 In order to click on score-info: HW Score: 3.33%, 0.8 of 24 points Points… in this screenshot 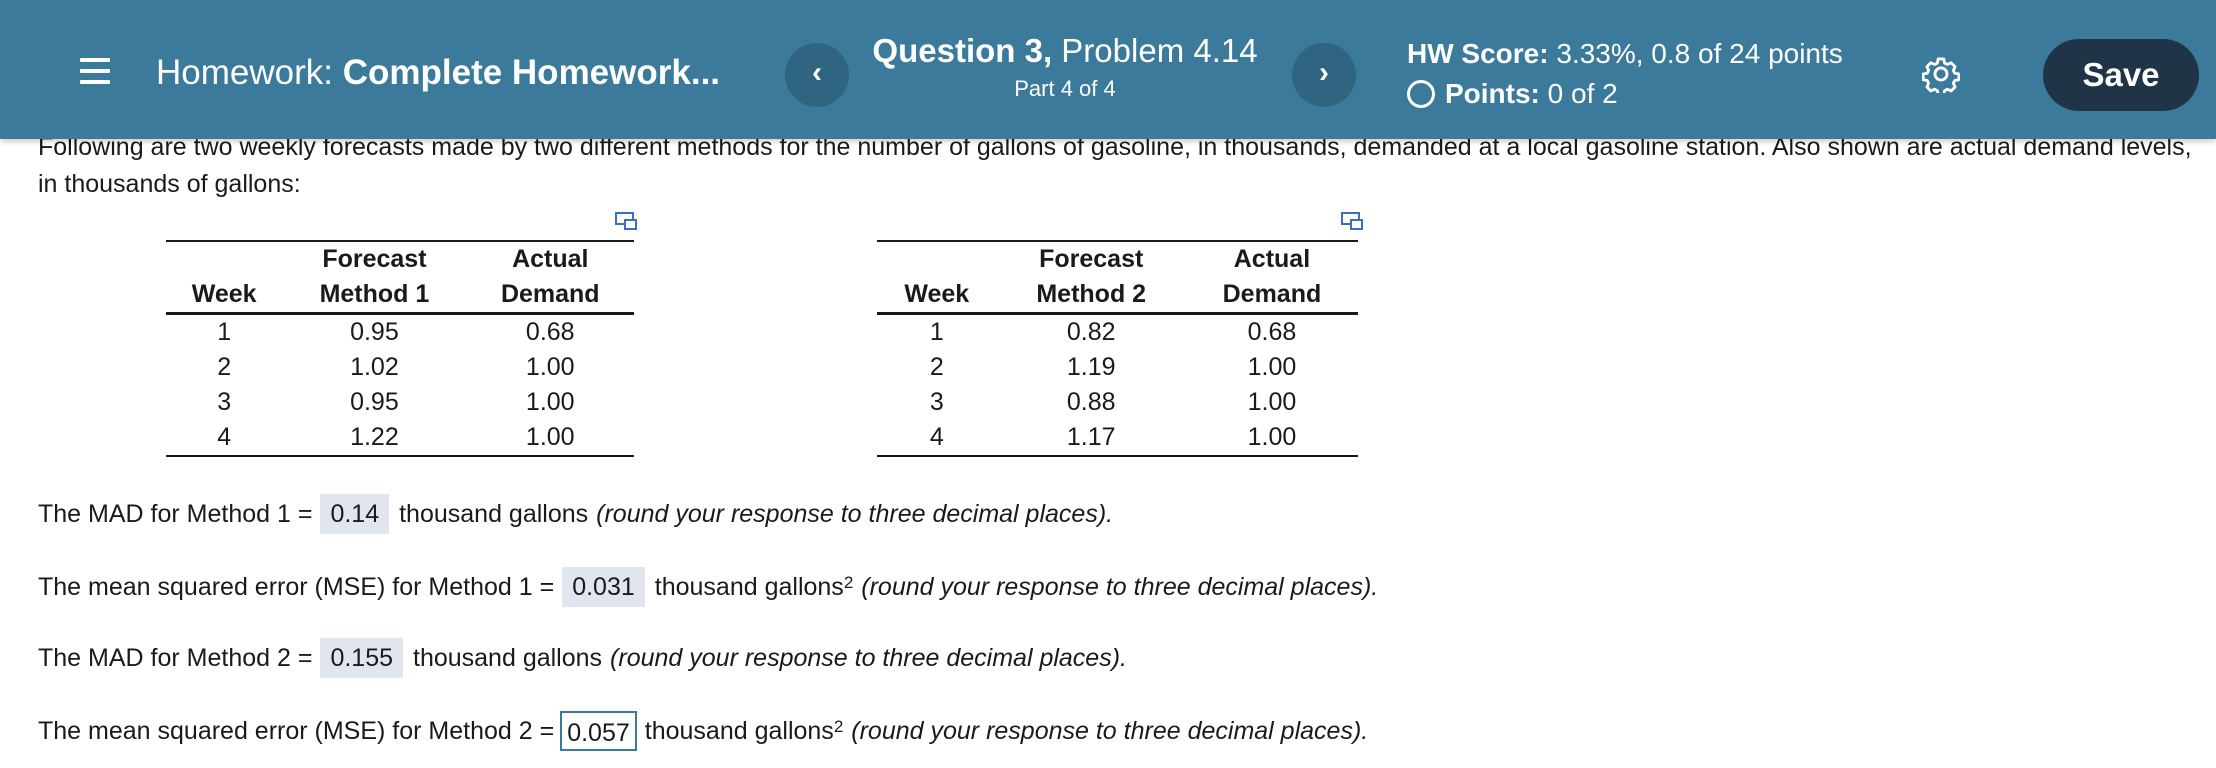, I will do `click(1625, 74)`.